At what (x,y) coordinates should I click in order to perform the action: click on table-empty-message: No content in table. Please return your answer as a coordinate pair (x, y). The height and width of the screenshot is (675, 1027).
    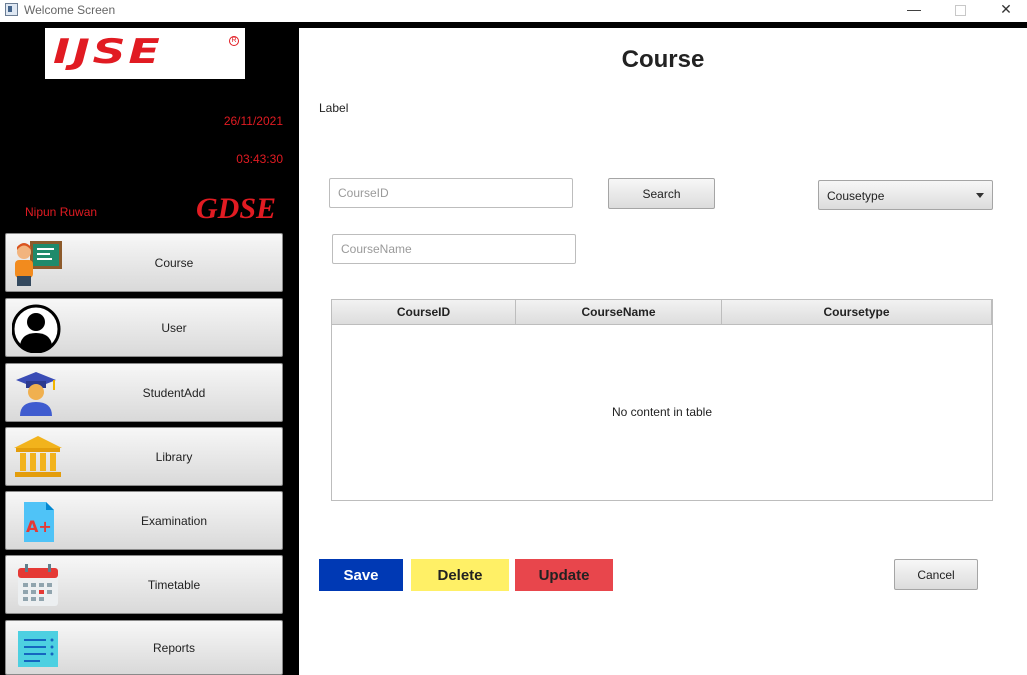
    Looking at the image, I should click on (662, 412).